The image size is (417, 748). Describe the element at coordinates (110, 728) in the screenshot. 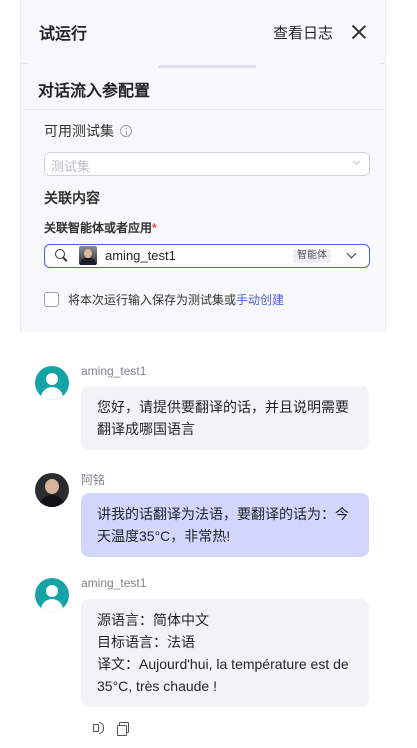

I see `message-actions` at that location.